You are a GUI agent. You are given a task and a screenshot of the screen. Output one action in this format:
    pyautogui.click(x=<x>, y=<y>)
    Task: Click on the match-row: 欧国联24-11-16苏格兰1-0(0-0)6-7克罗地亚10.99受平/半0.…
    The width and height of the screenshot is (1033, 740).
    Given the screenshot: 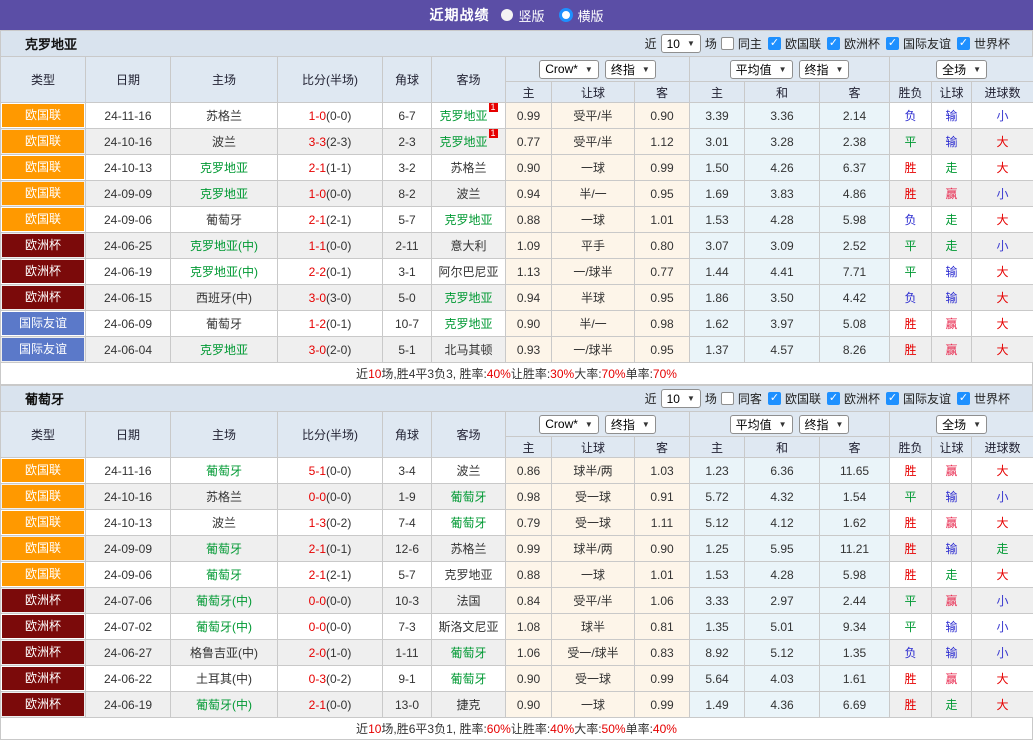 What is the action you would take?
    pyautogui.click(x=517, y=116)
    